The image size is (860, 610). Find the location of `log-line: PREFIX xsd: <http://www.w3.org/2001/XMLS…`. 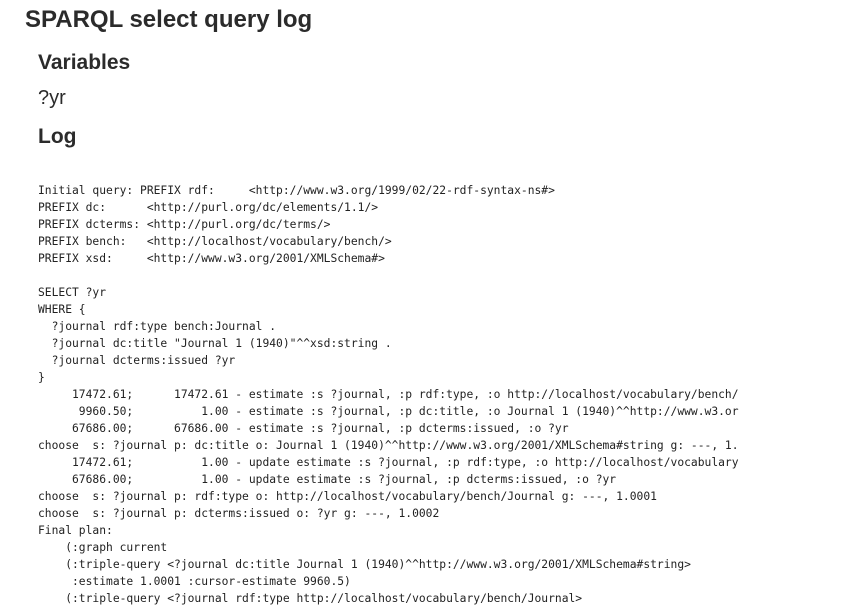

log-line: PREFIX xsd: <http://www.w3.org/2001/XMLS… is located at coordinates (211, 258).